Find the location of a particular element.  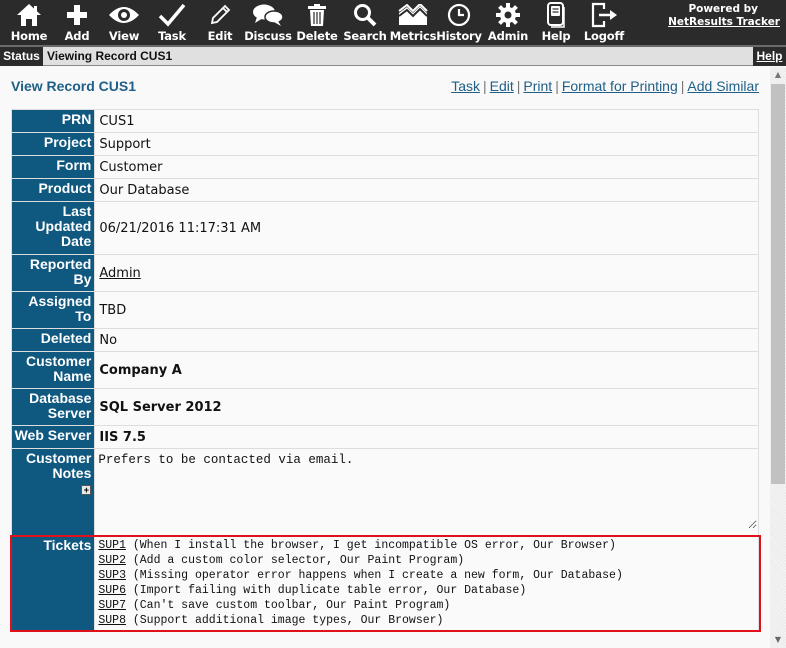

field-label: Project is located at coordinates (53, 144).